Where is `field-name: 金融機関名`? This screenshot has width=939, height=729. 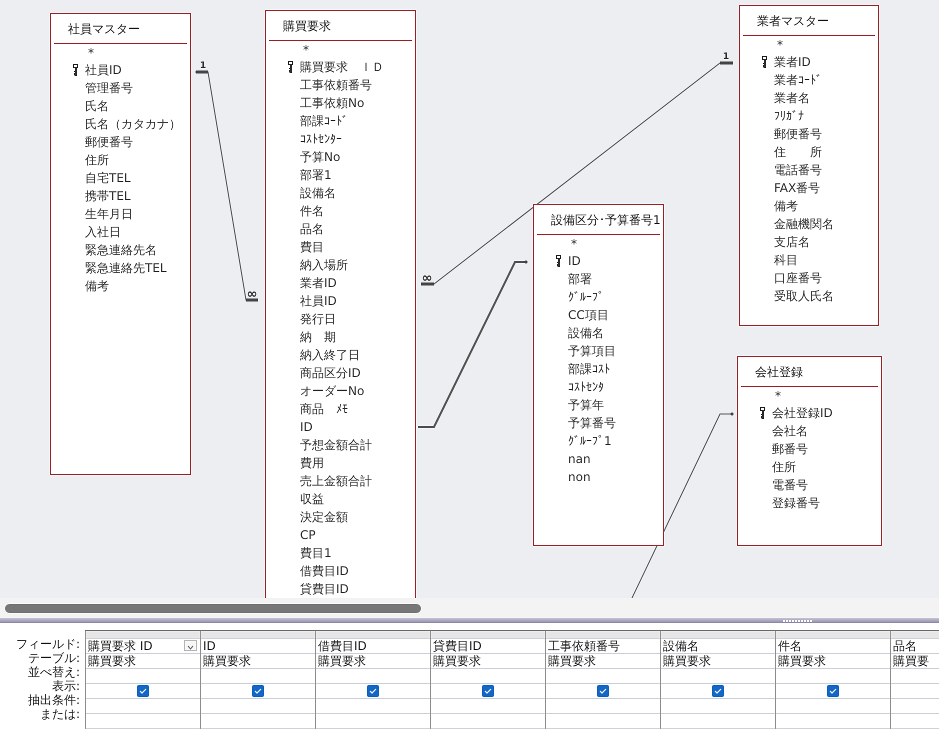 field-name: 金融機関名 is located at coordinates (804, 224).